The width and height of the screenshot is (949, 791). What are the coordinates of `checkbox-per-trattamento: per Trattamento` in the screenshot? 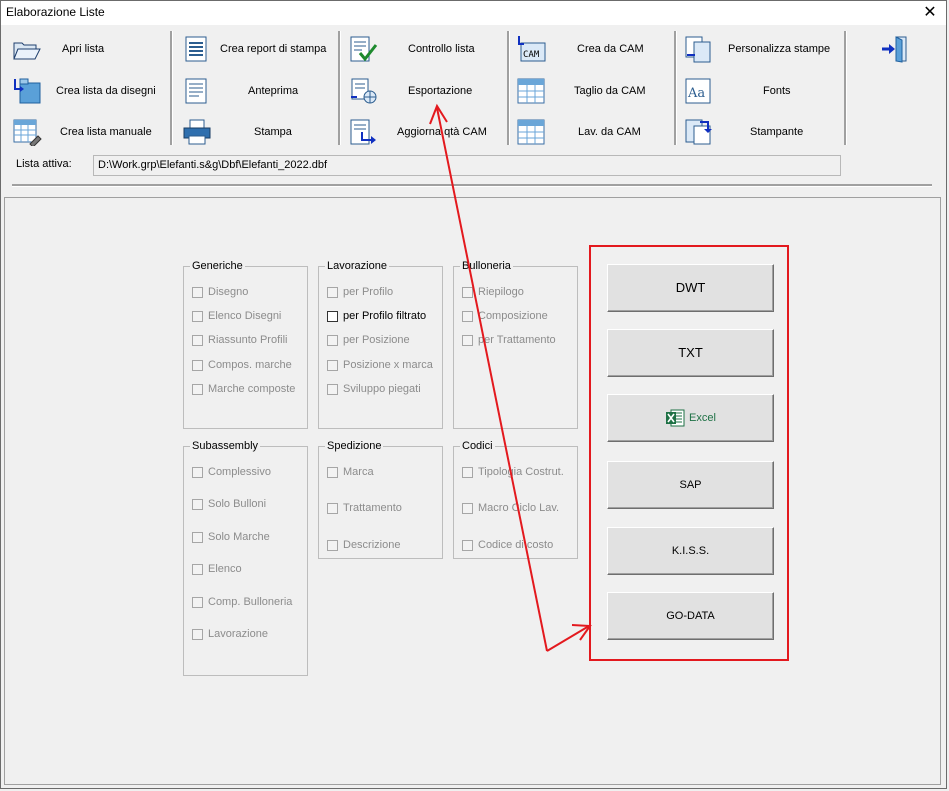 It's located at (509, 341).